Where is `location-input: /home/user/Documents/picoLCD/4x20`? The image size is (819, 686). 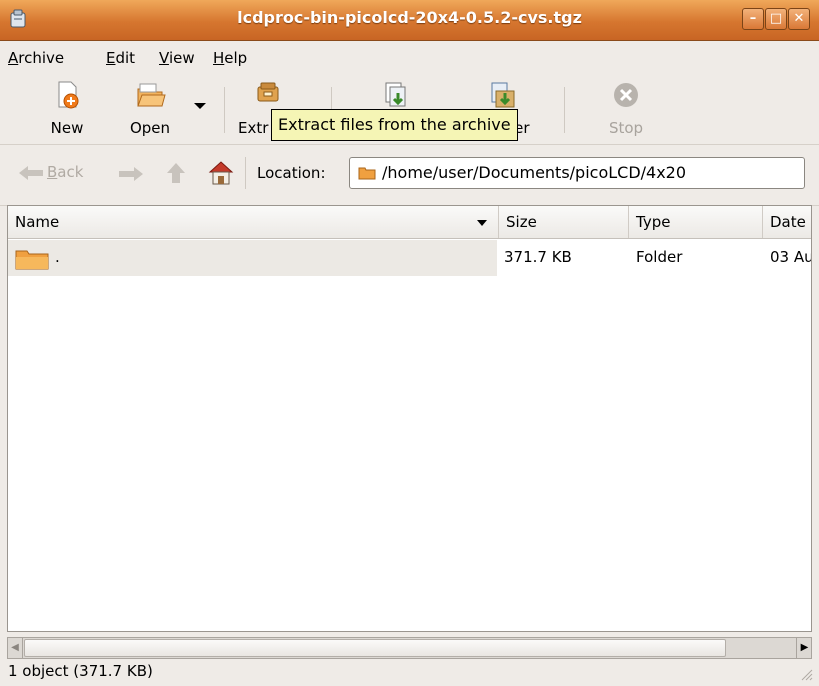
location-input: /home/user/Documents/picoLCD/4x20 is located at coordinates (577, 173).